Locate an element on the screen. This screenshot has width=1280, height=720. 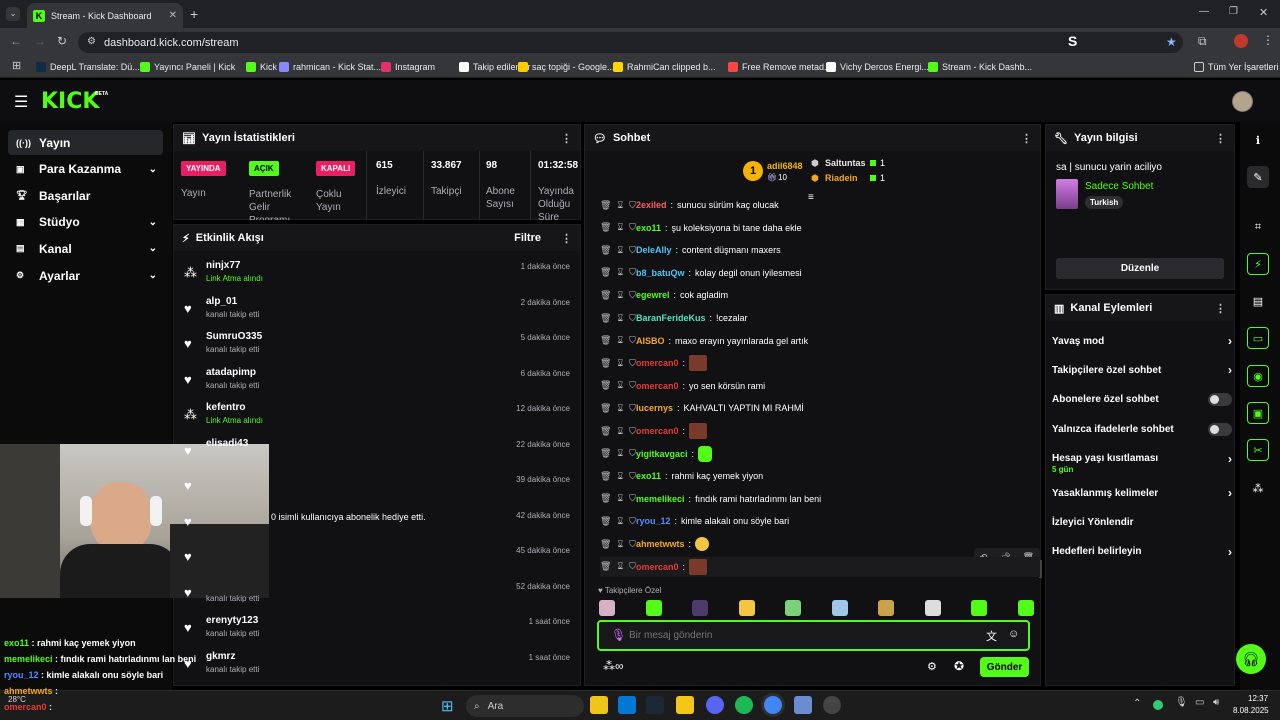
channel-action-item: Yasaklanmış kelimeler › is located at coordinates (1142, 493).